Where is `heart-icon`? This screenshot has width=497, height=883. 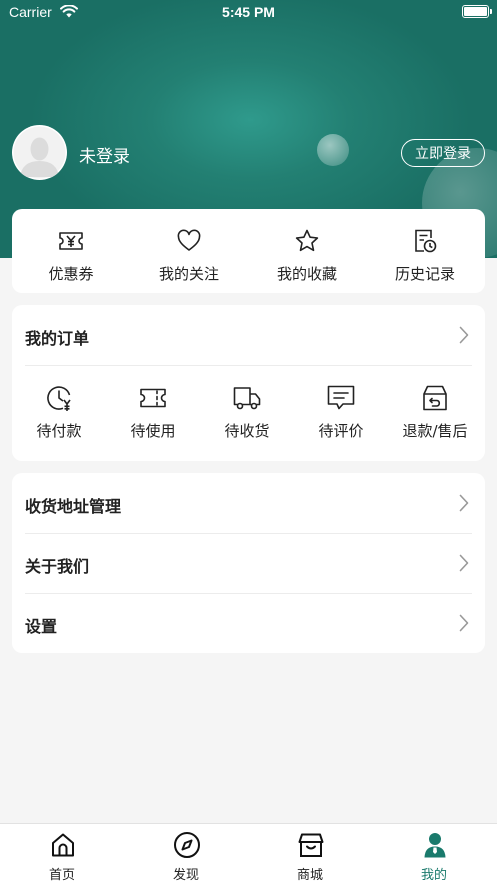 heart-icon is located at coordinates (189, 240).